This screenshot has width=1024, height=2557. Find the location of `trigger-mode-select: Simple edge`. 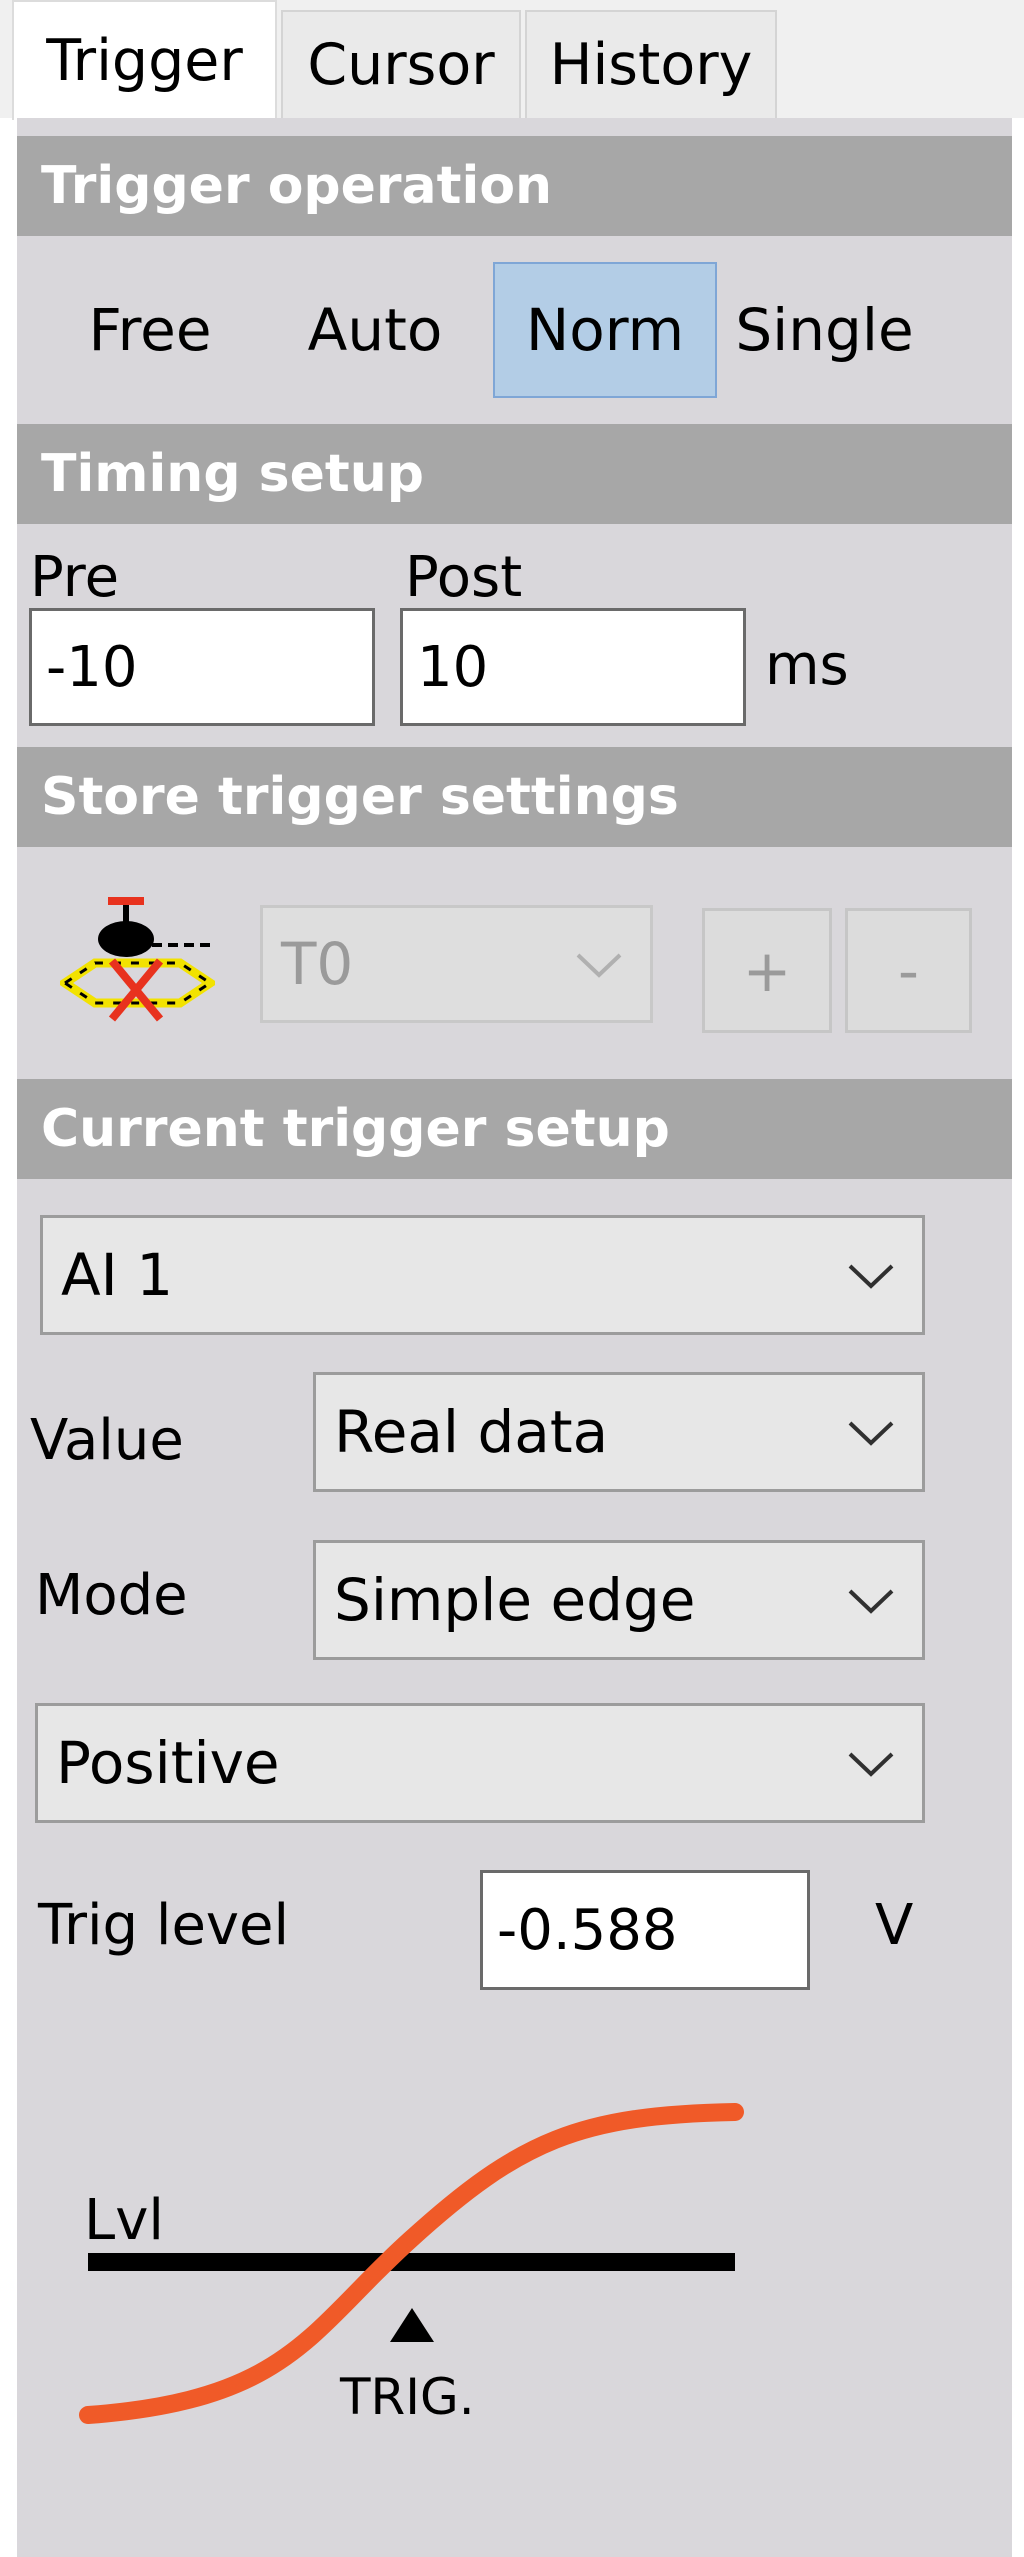

trigger-mode-select: Simple edge is located at coordinates (619, 1600).